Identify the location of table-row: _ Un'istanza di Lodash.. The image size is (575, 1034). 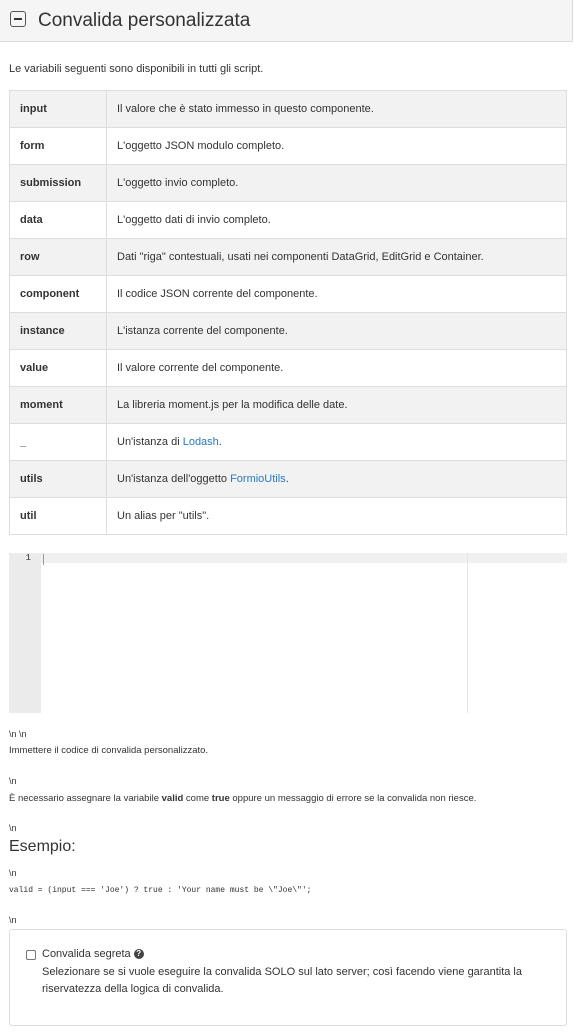
(288, 442).